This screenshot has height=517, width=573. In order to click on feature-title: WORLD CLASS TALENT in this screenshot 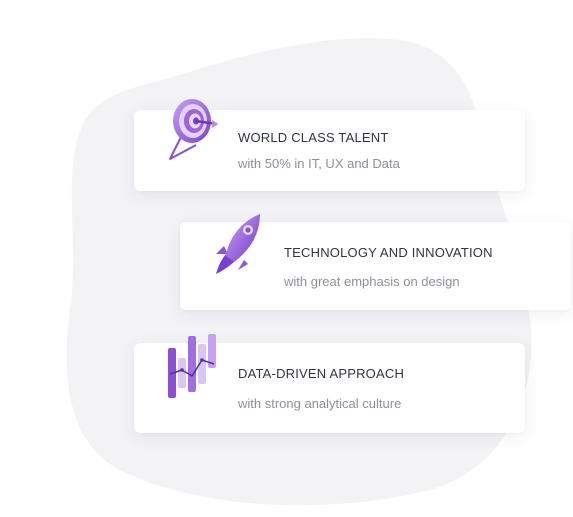, I will do `click(313, 137)`.